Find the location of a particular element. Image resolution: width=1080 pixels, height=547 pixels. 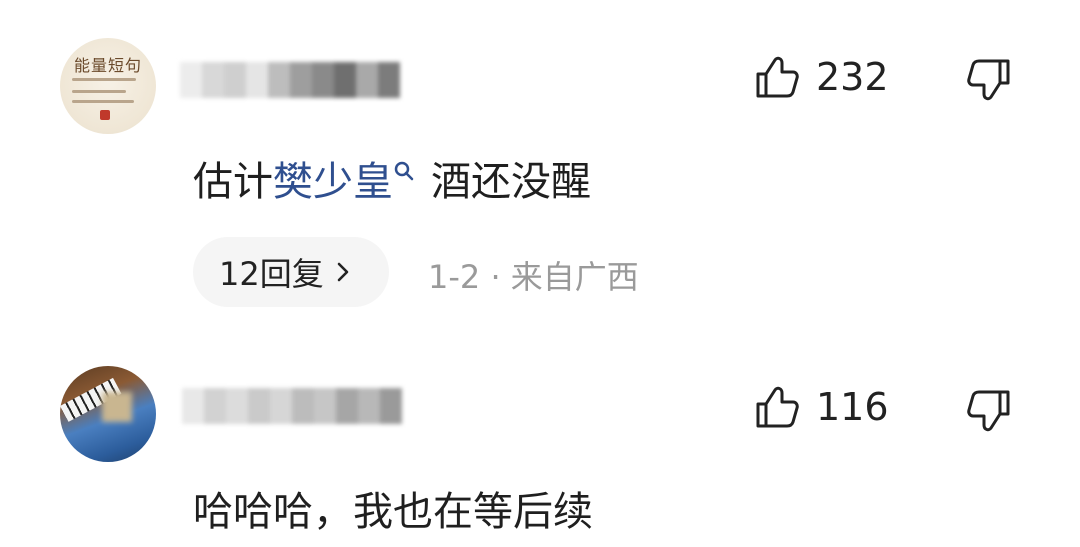

like-count: 116 is located at coordinates (852, 407).